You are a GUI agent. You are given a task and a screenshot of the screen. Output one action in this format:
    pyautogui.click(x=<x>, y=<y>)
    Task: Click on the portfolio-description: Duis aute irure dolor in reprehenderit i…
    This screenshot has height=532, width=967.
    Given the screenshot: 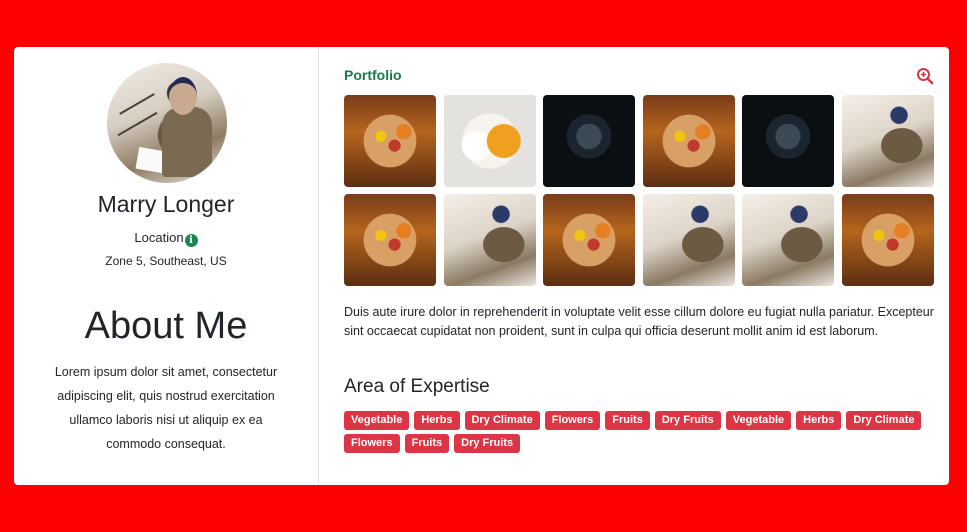 What is the action you would take?
    pyautogui.click(x=639, y=321)
    